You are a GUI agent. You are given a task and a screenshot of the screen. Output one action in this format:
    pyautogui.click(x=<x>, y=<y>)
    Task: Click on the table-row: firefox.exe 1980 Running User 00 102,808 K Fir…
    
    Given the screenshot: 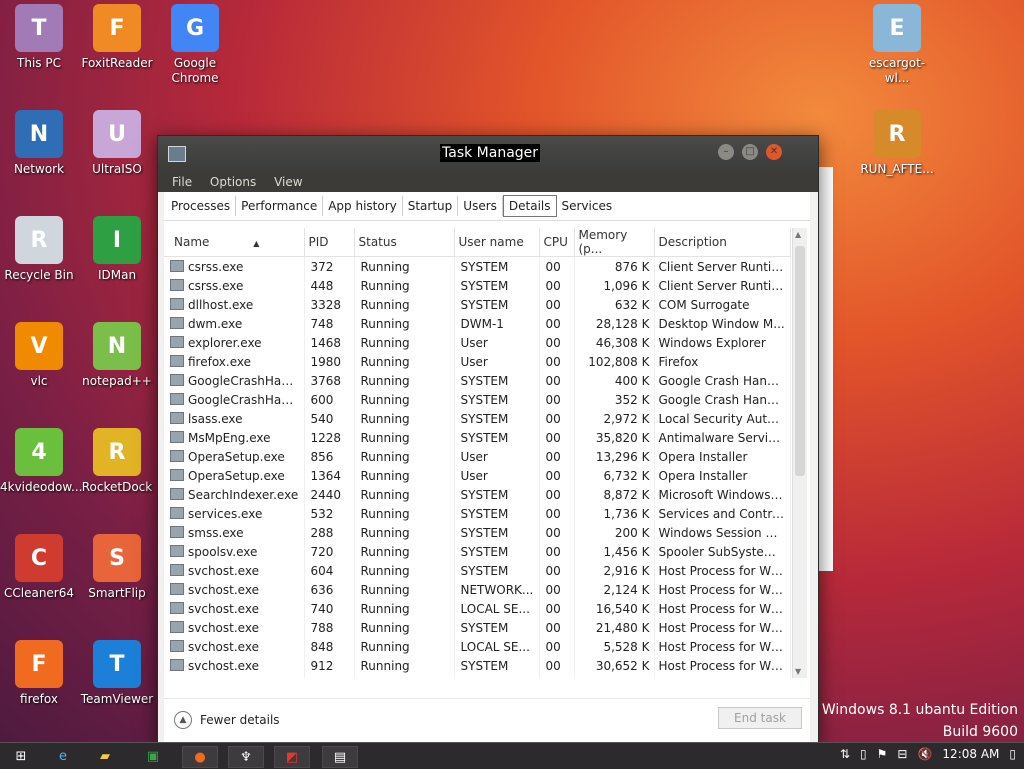 What is the action you would take?
    pyautogui.click(x=477, y=361)
    